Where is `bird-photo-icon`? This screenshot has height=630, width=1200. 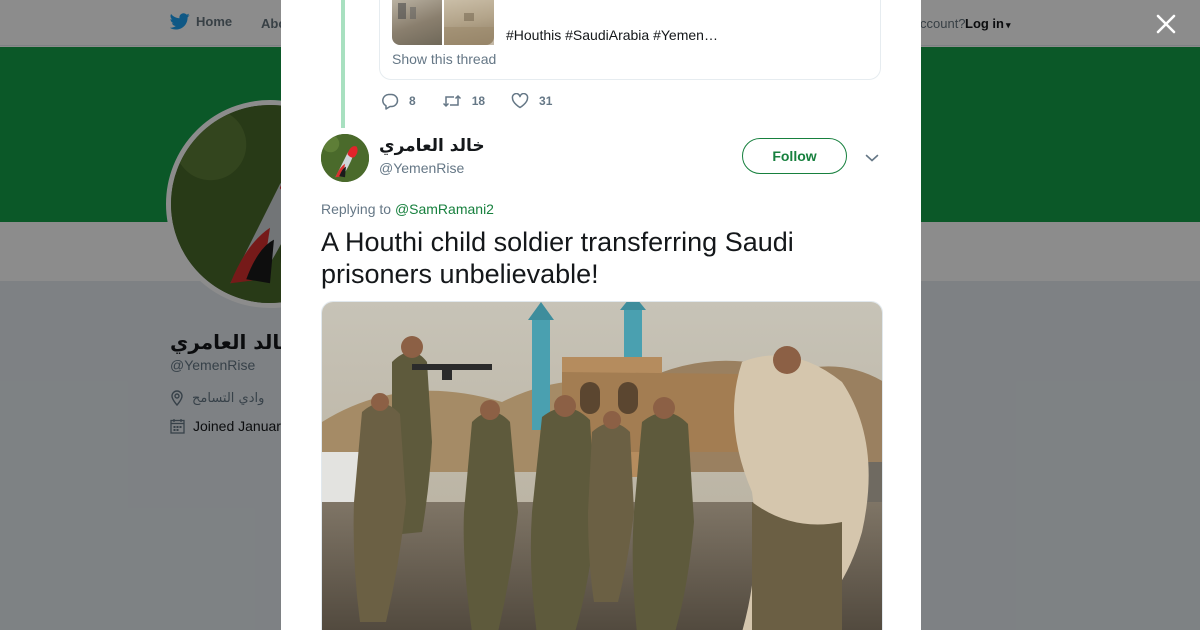 bird-photo-icon is located at coordinates (345, 158).